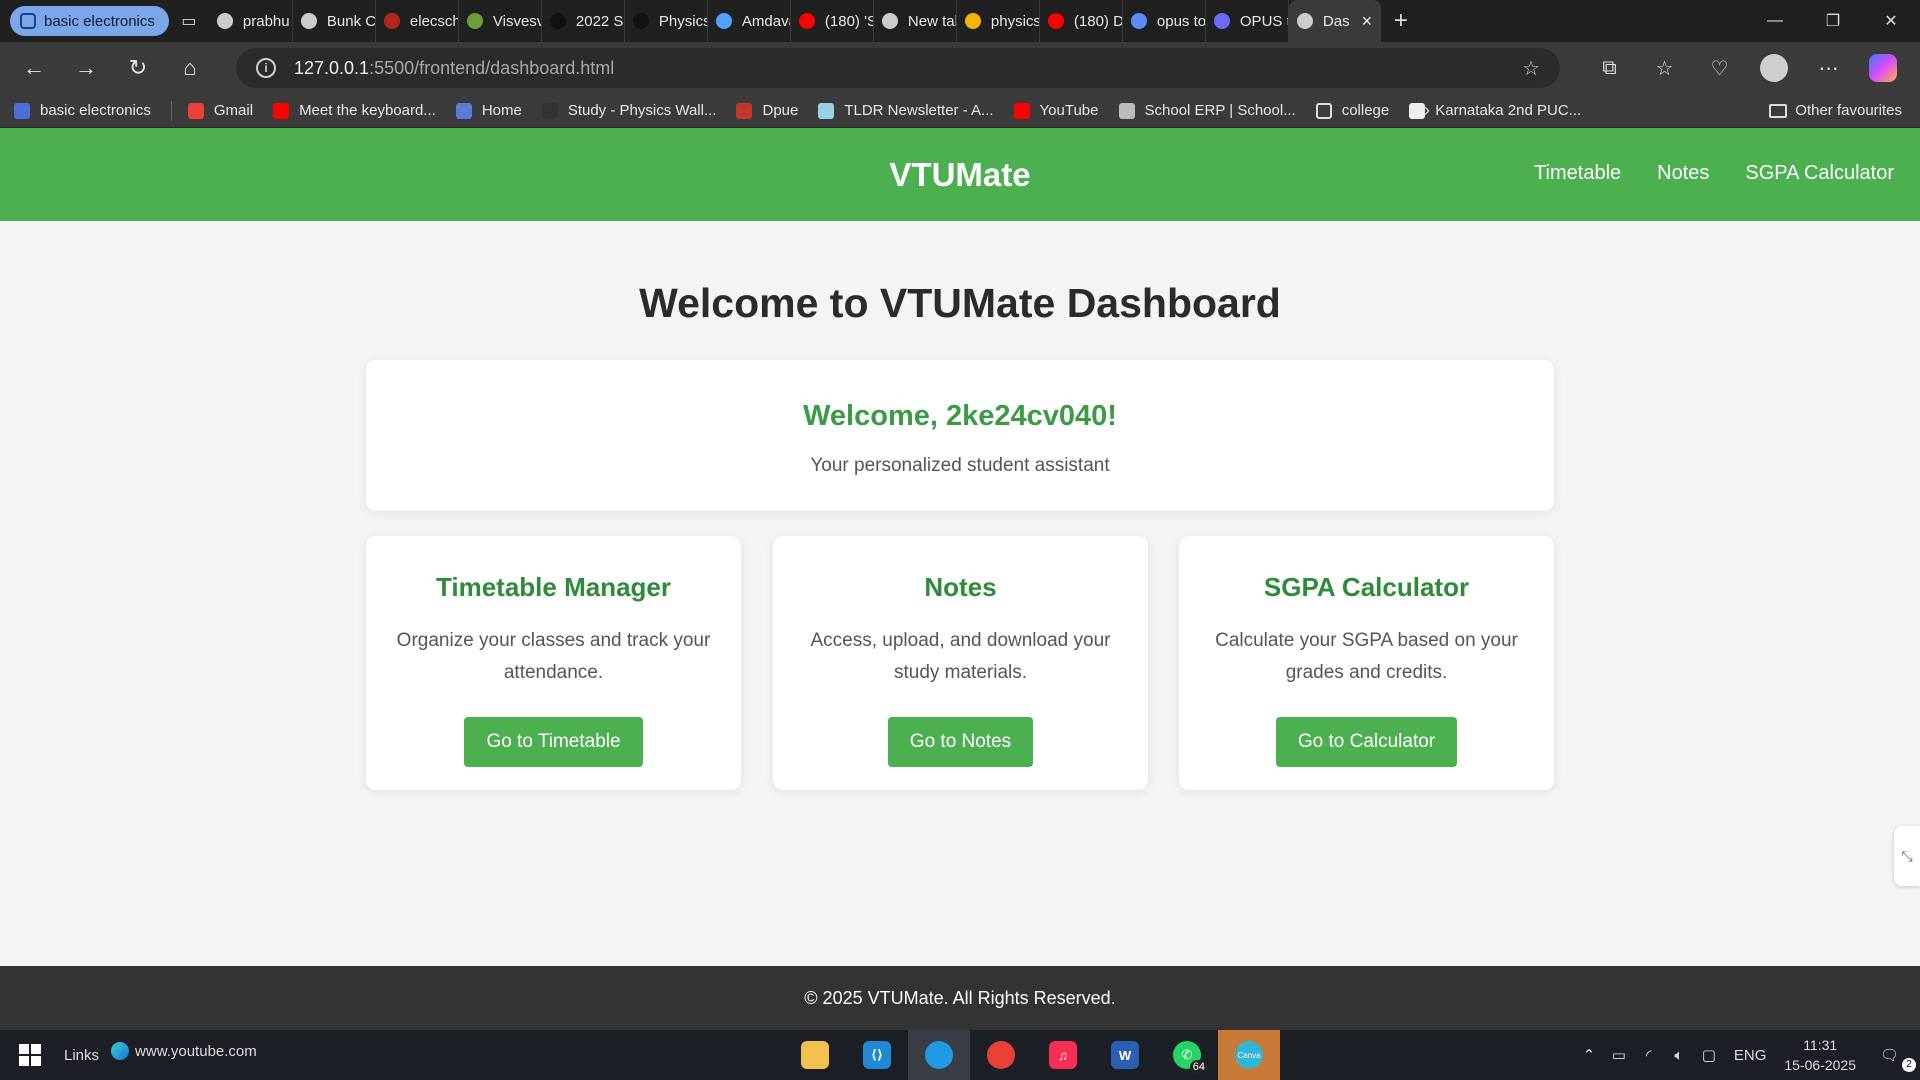 The height and width of the screenshot is (1080, 1920). What do you see at coordinates (1577, 173) in the screenshot?
I see `nav-timetable-link: Timetable` at bounding box center [1577, 173].